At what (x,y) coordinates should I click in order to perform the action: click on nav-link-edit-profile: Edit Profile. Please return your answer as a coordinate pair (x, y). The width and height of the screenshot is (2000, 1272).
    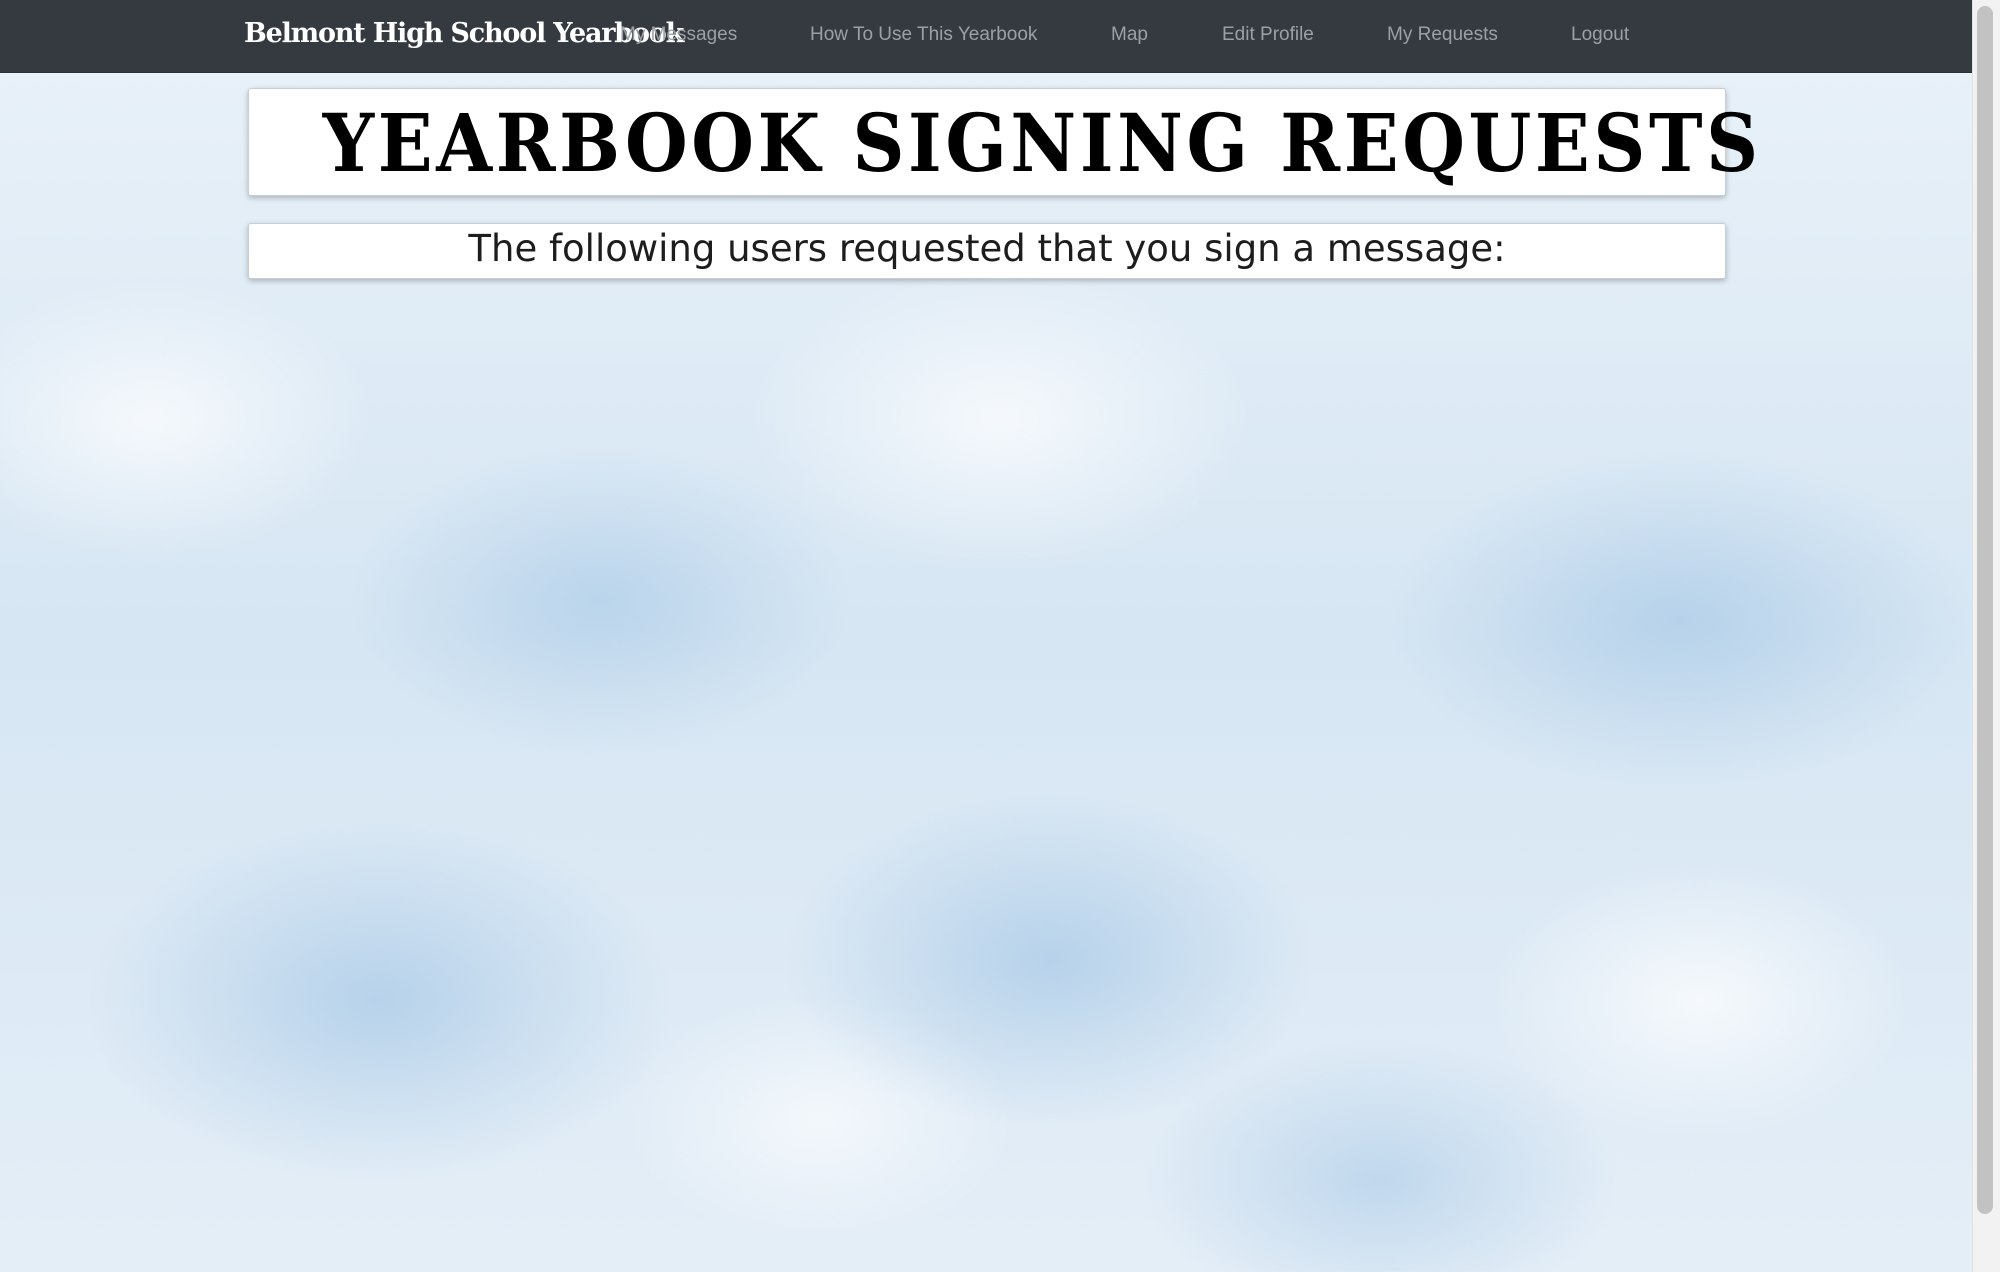
    Looking at the image, I should click on (1268, 35).